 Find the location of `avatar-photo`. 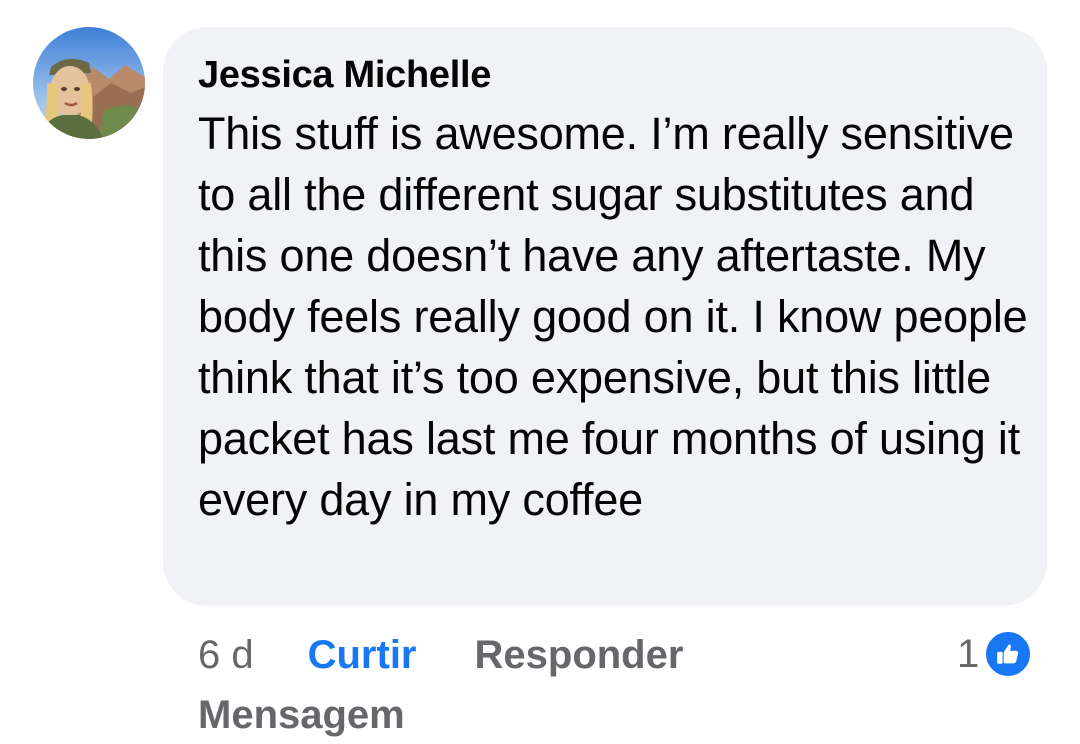

avatar-photo is located at coordinates (89, 83).